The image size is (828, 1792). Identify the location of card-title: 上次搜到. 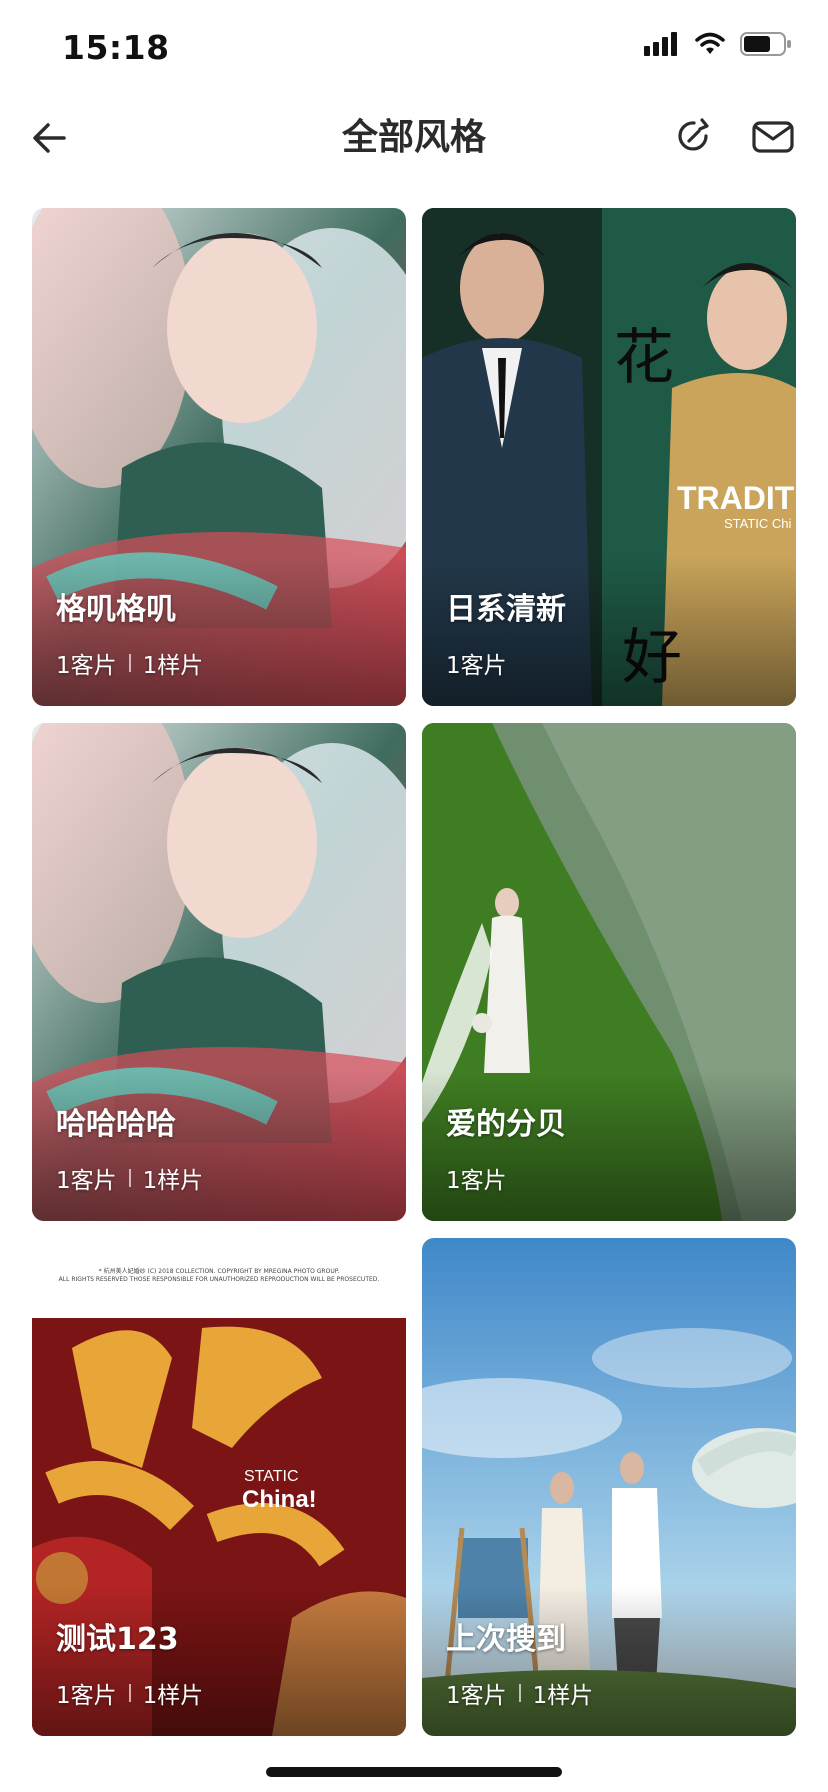
(506, 1639).